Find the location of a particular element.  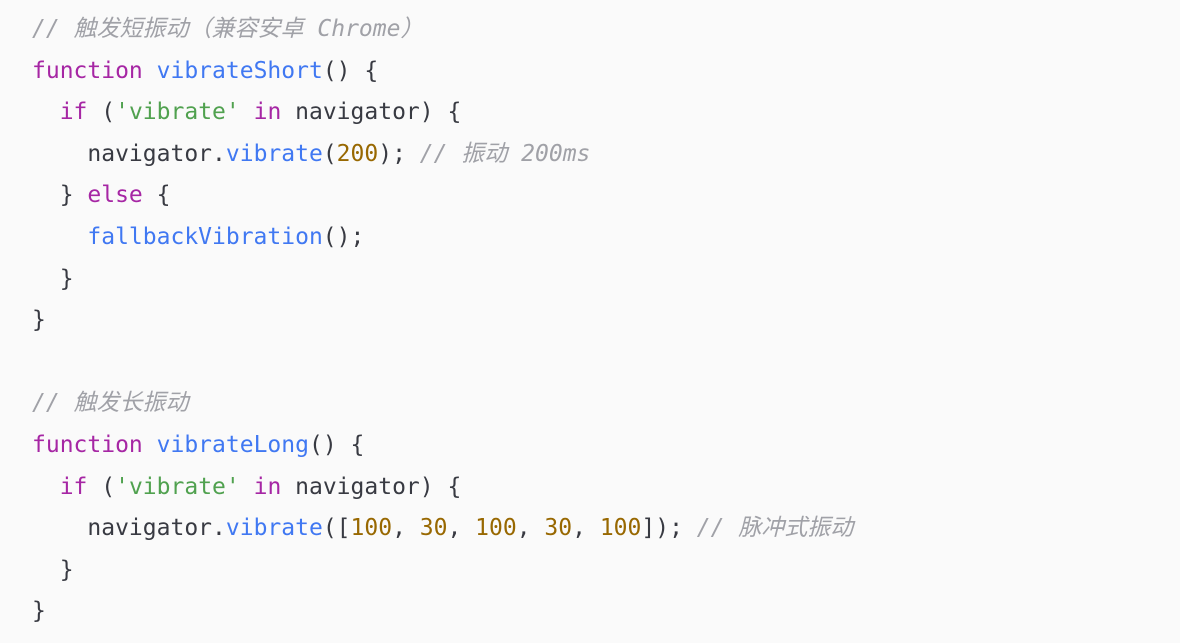

code-comment: // 脉冲式振动 is located at coordinates (775, 528).